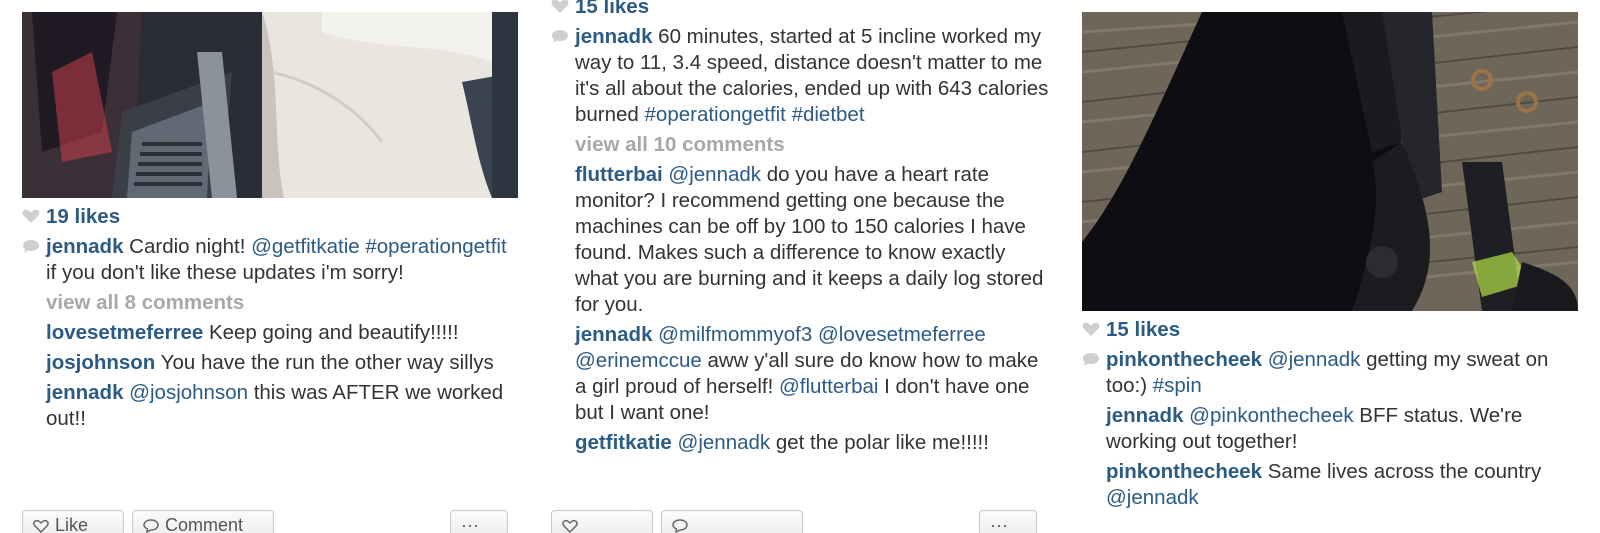  Describe the element at coordinates (324, 362) in the screenshot. I see `comment-text: You have the run the other way sillys` at that location.